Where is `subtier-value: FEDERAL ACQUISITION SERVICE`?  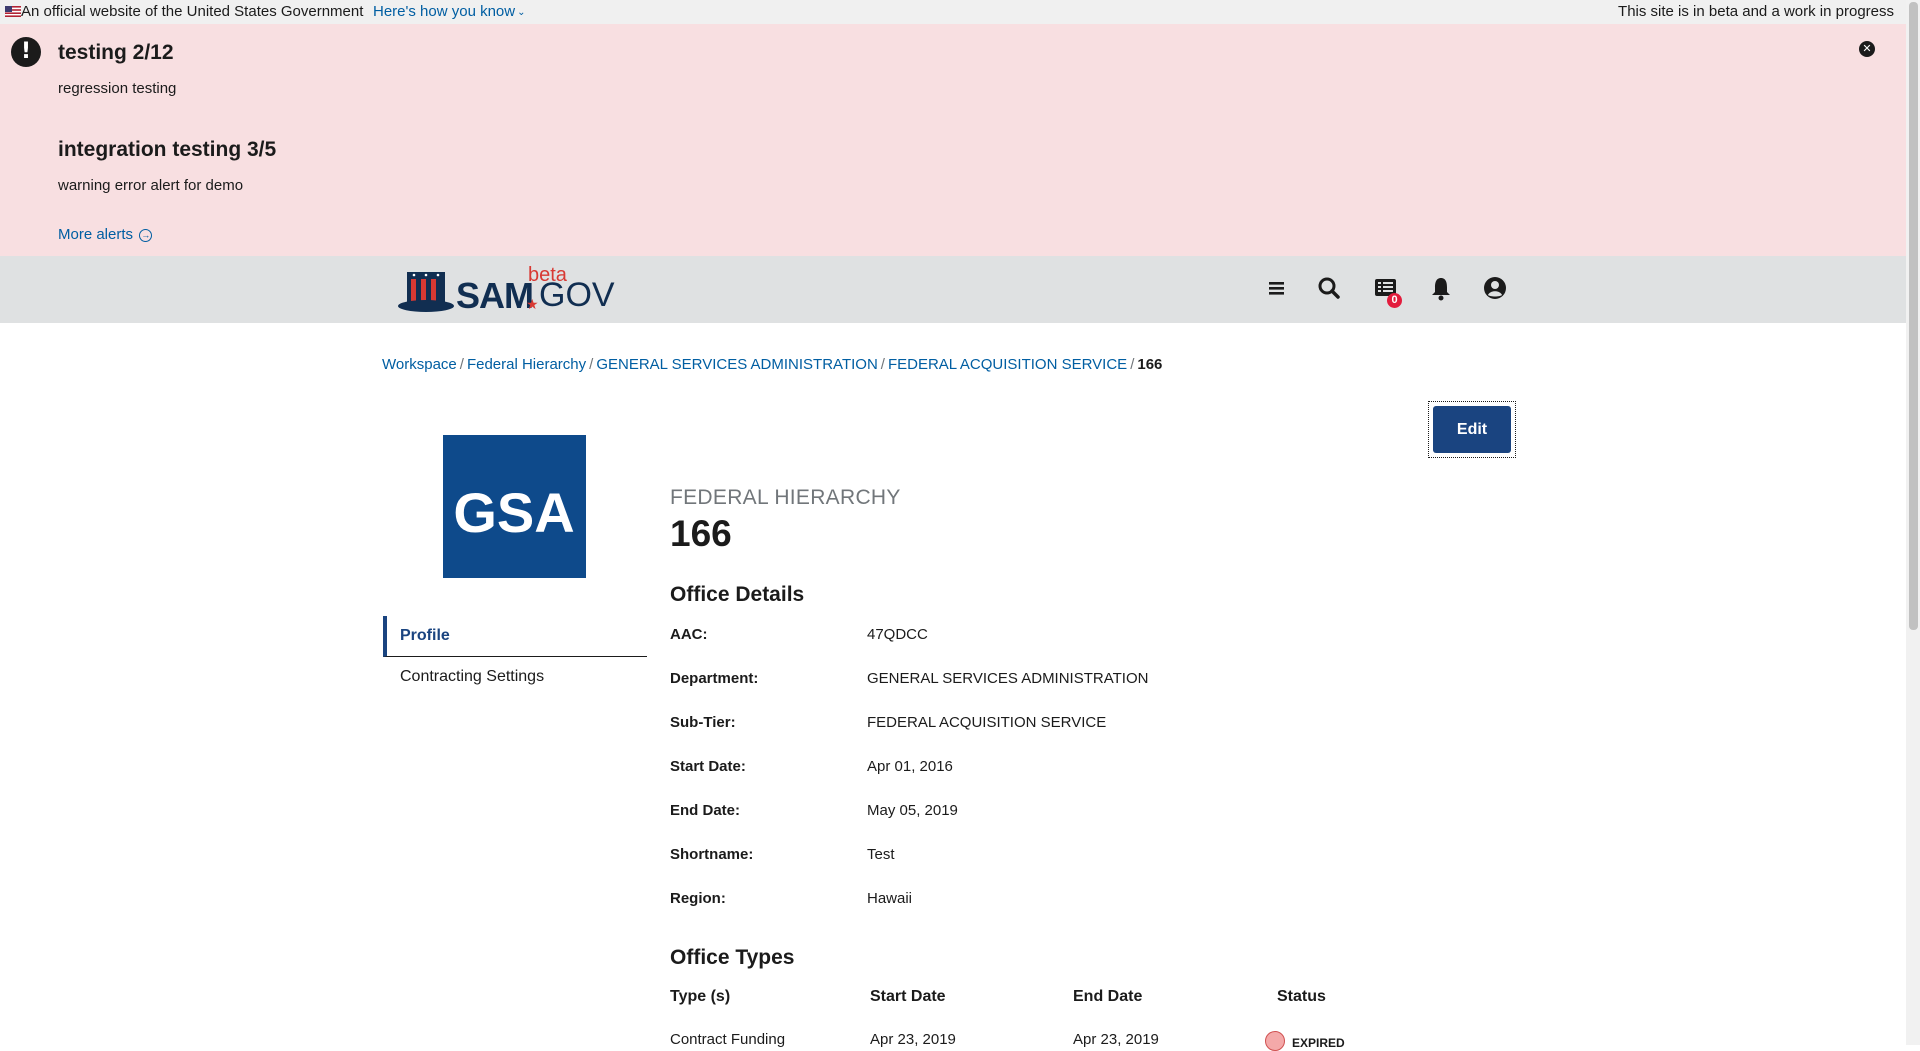
subtier-value: FEDERAL ACQUISITION SERVICE is located at coordinates (987, 722).